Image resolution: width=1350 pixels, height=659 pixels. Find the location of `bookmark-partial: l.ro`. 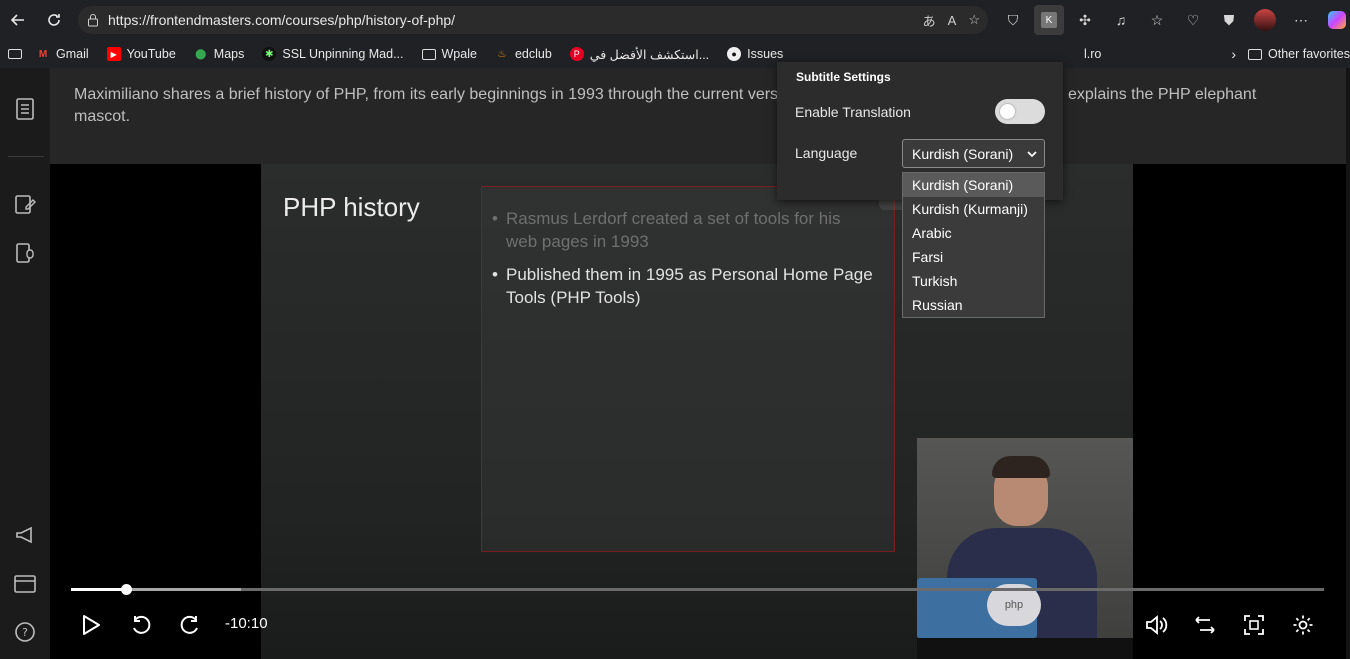

bookmark-partial: l.ro is located at coordinates (1092, 54).